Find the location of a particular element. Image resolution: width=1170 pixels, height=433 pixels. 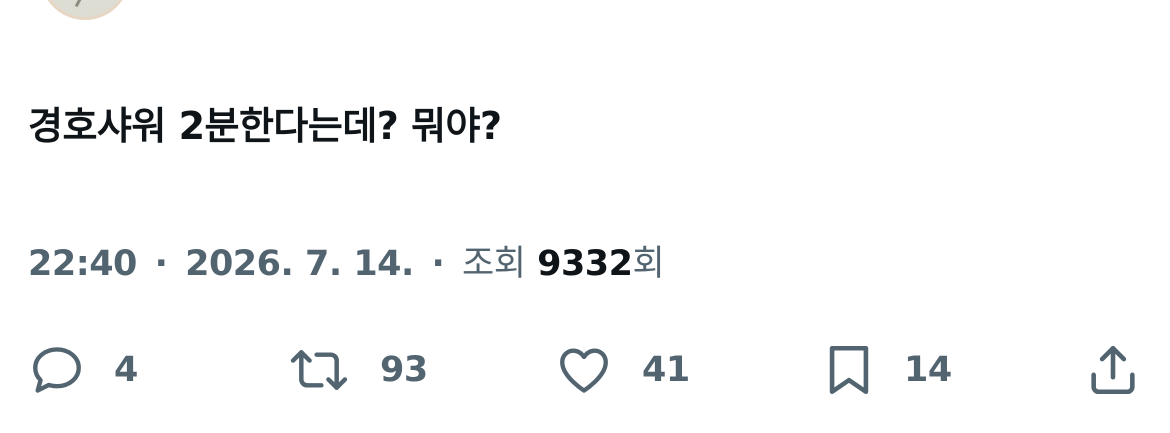

avatar-clock-hand is located at coordinates (81, 4).